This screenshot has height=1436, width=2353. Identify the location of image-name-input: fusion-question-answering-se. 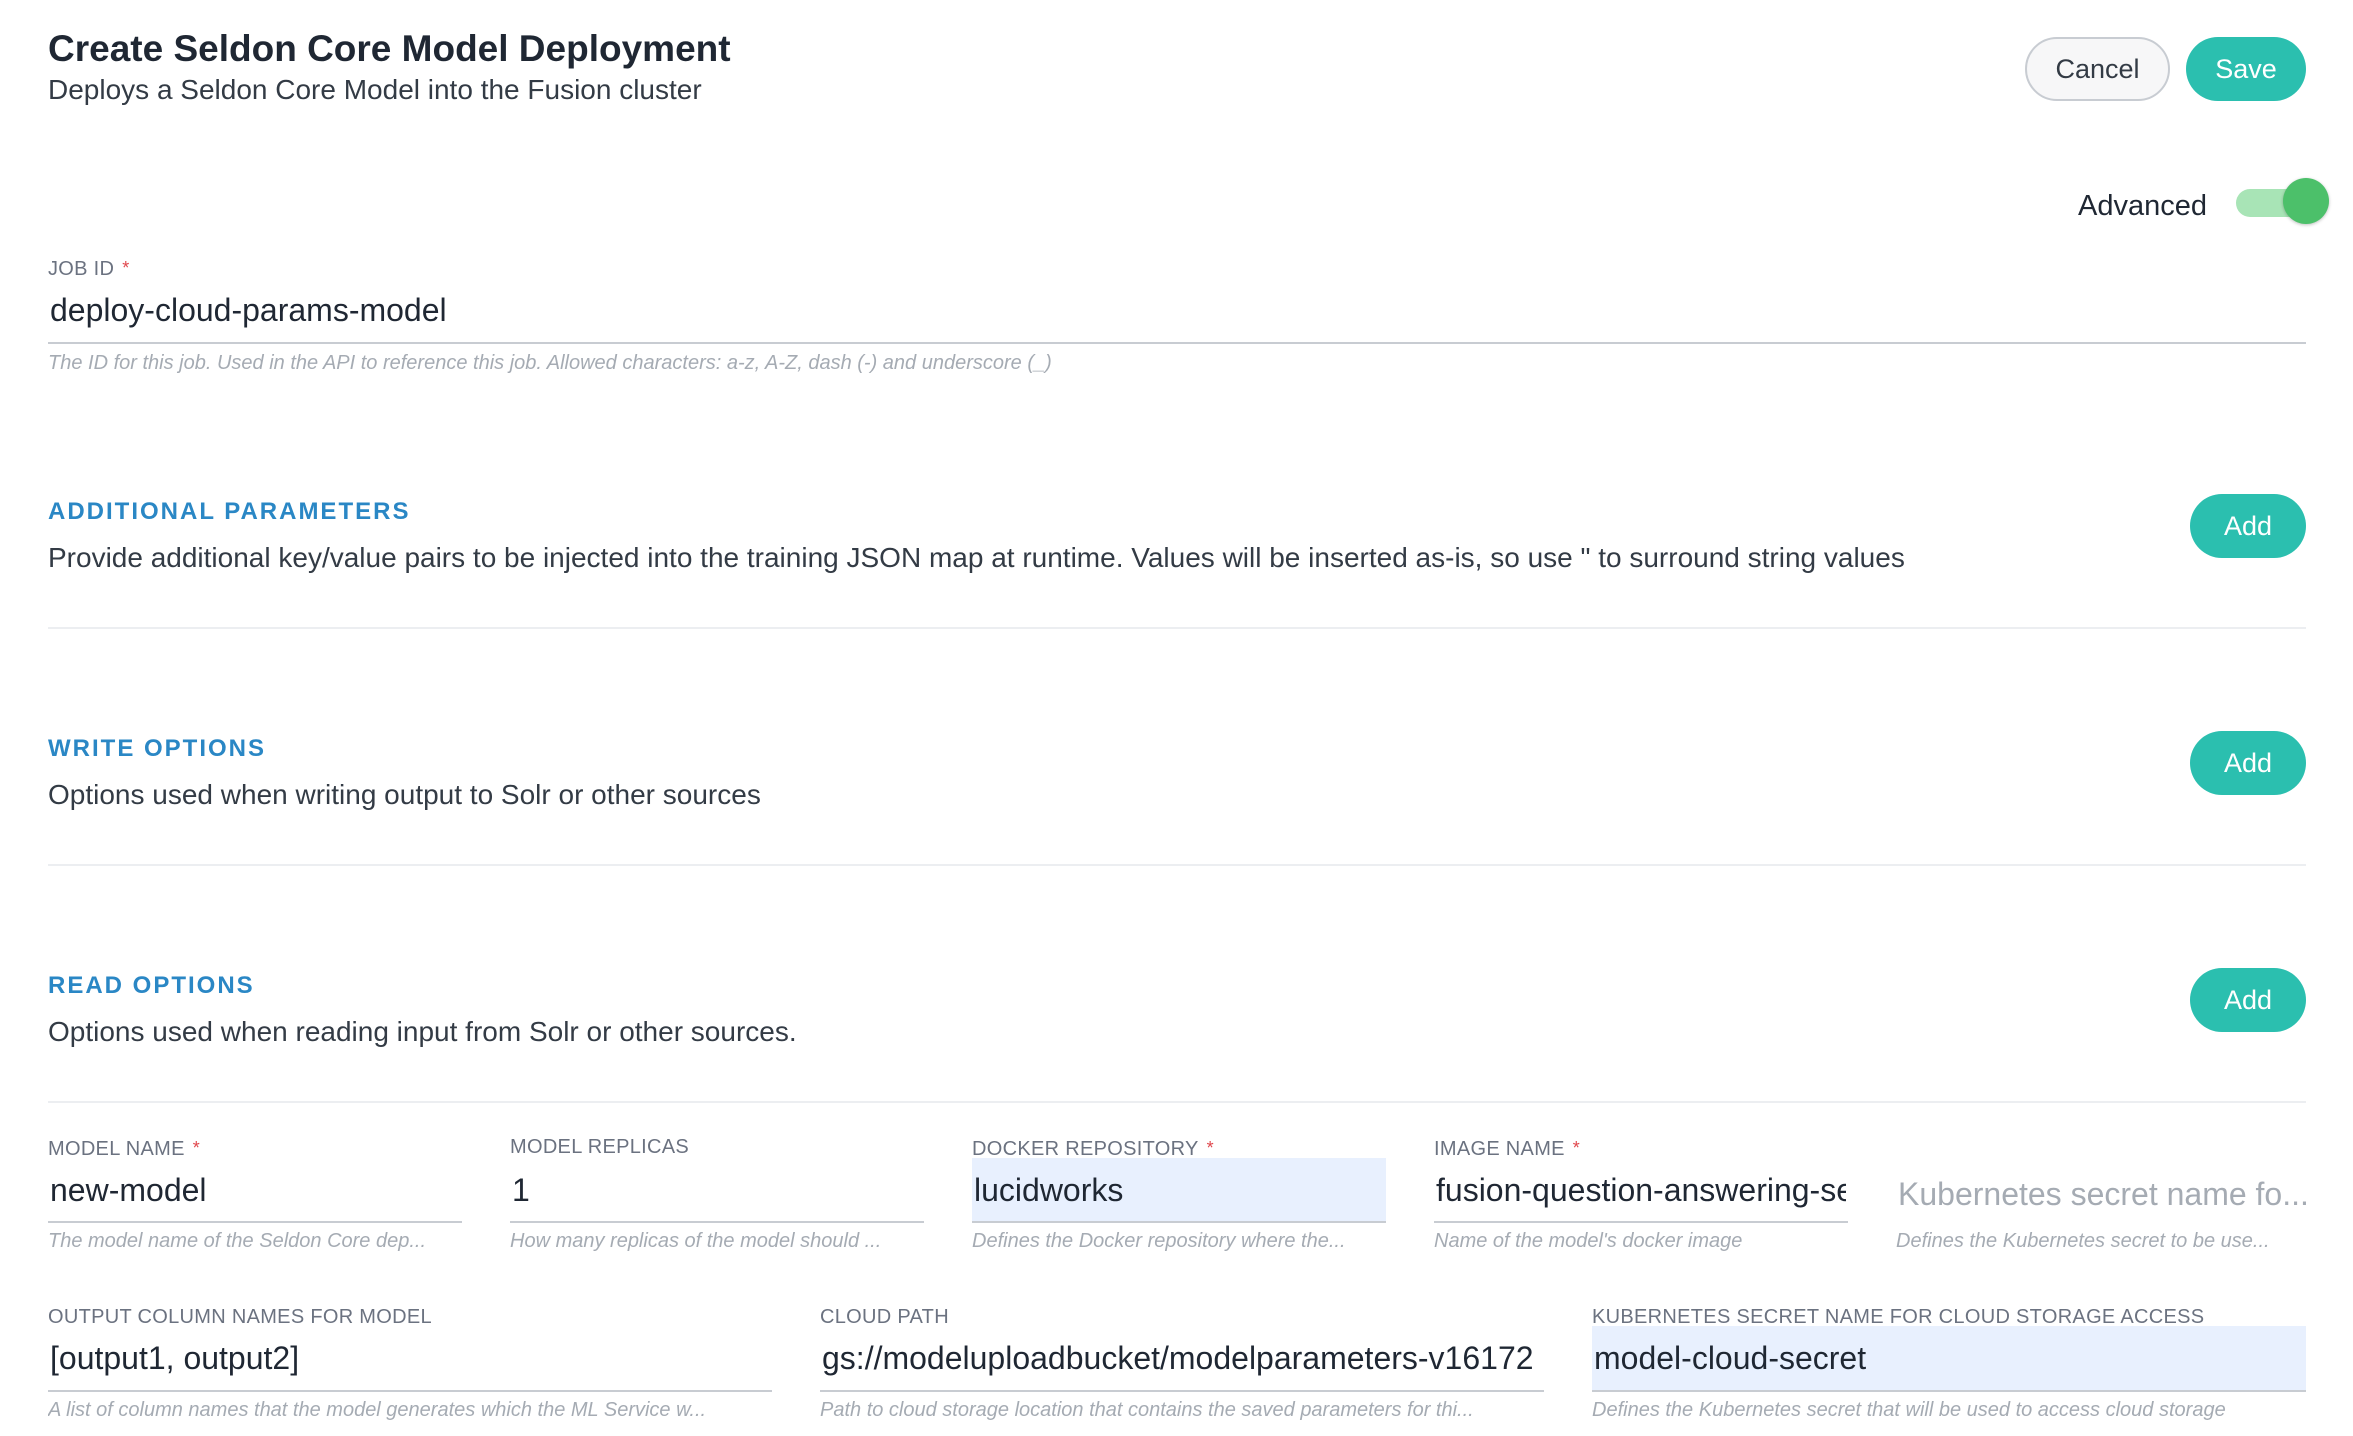
(1641, 1190).